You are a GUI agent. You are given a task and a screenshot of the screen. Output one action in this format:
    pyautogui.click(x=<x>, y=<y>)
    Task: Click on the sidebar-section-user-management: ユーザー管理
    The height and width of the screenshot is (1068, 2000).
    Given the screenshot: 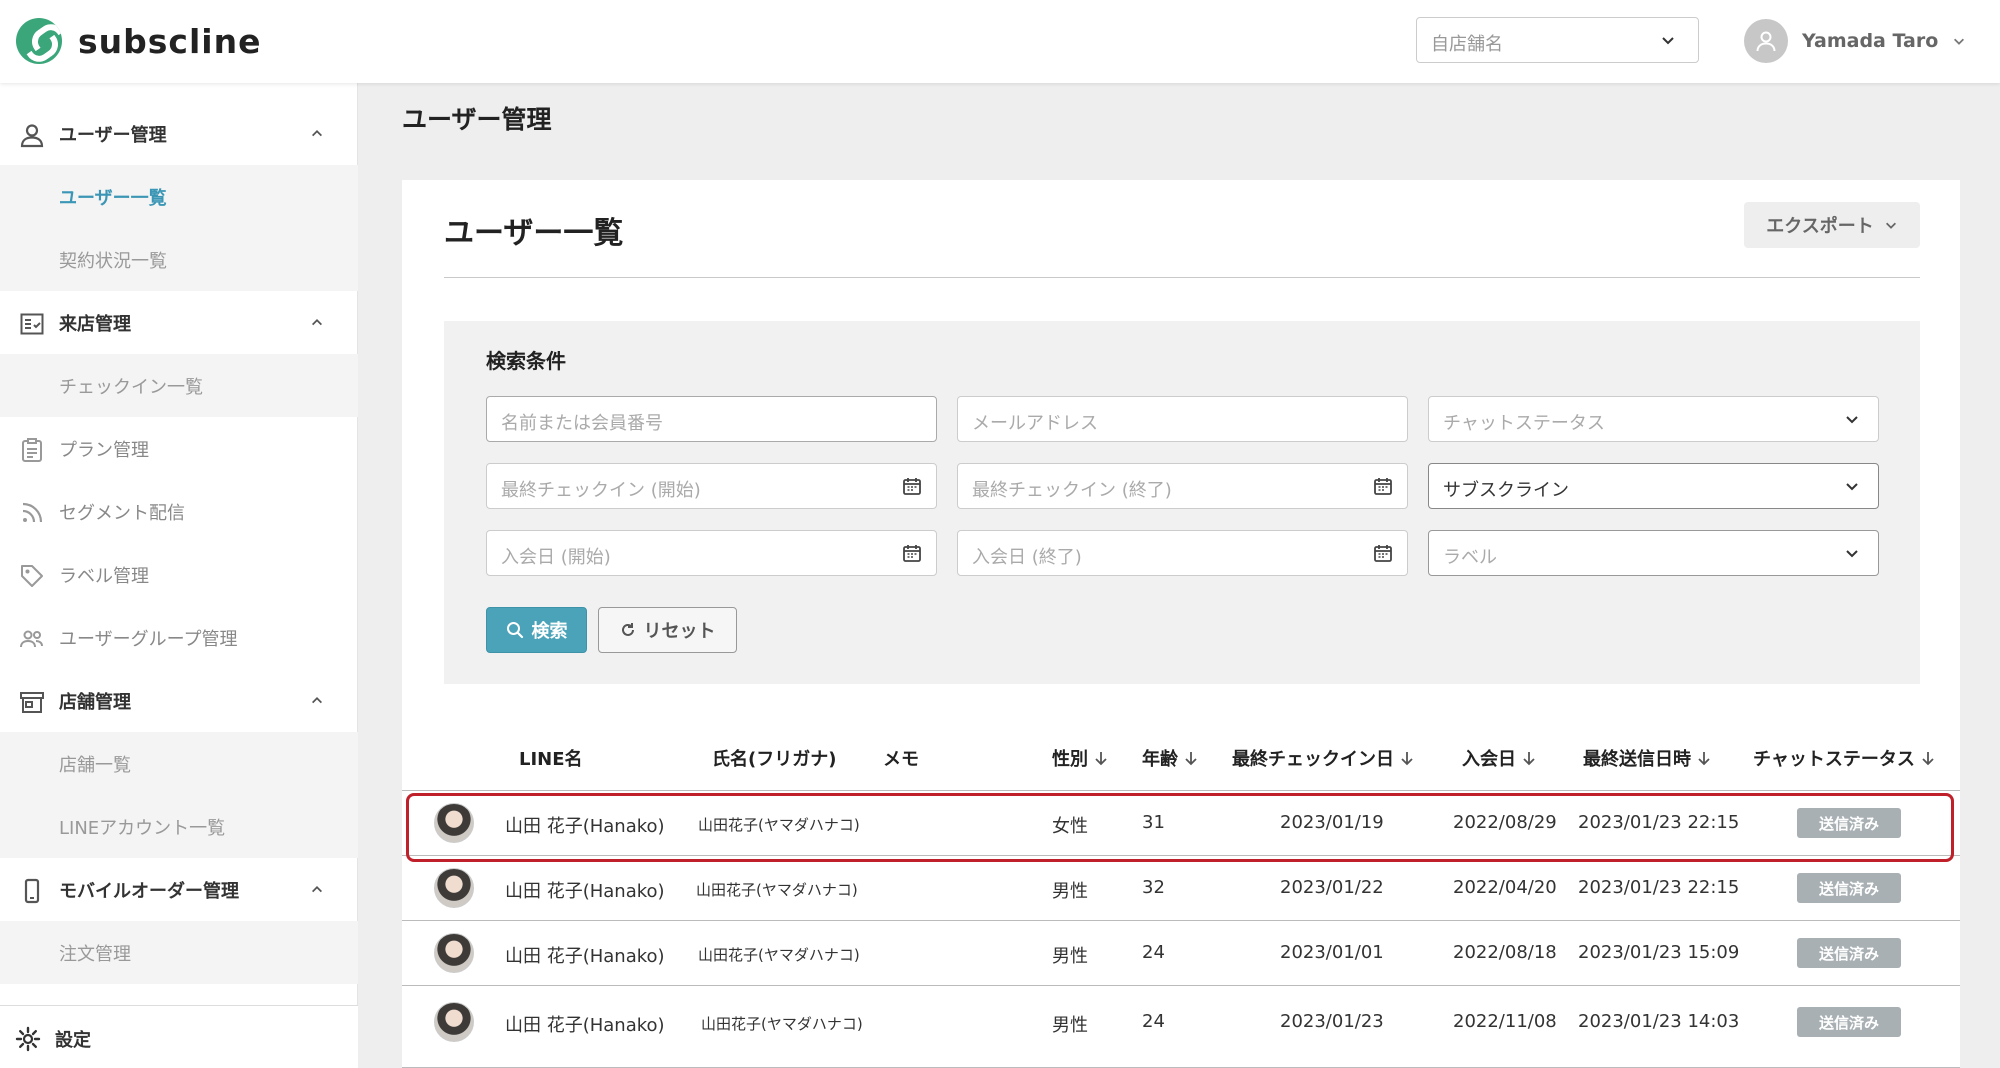 What is the action you would take?
    pyautogui.click(x=179, y=133)
    